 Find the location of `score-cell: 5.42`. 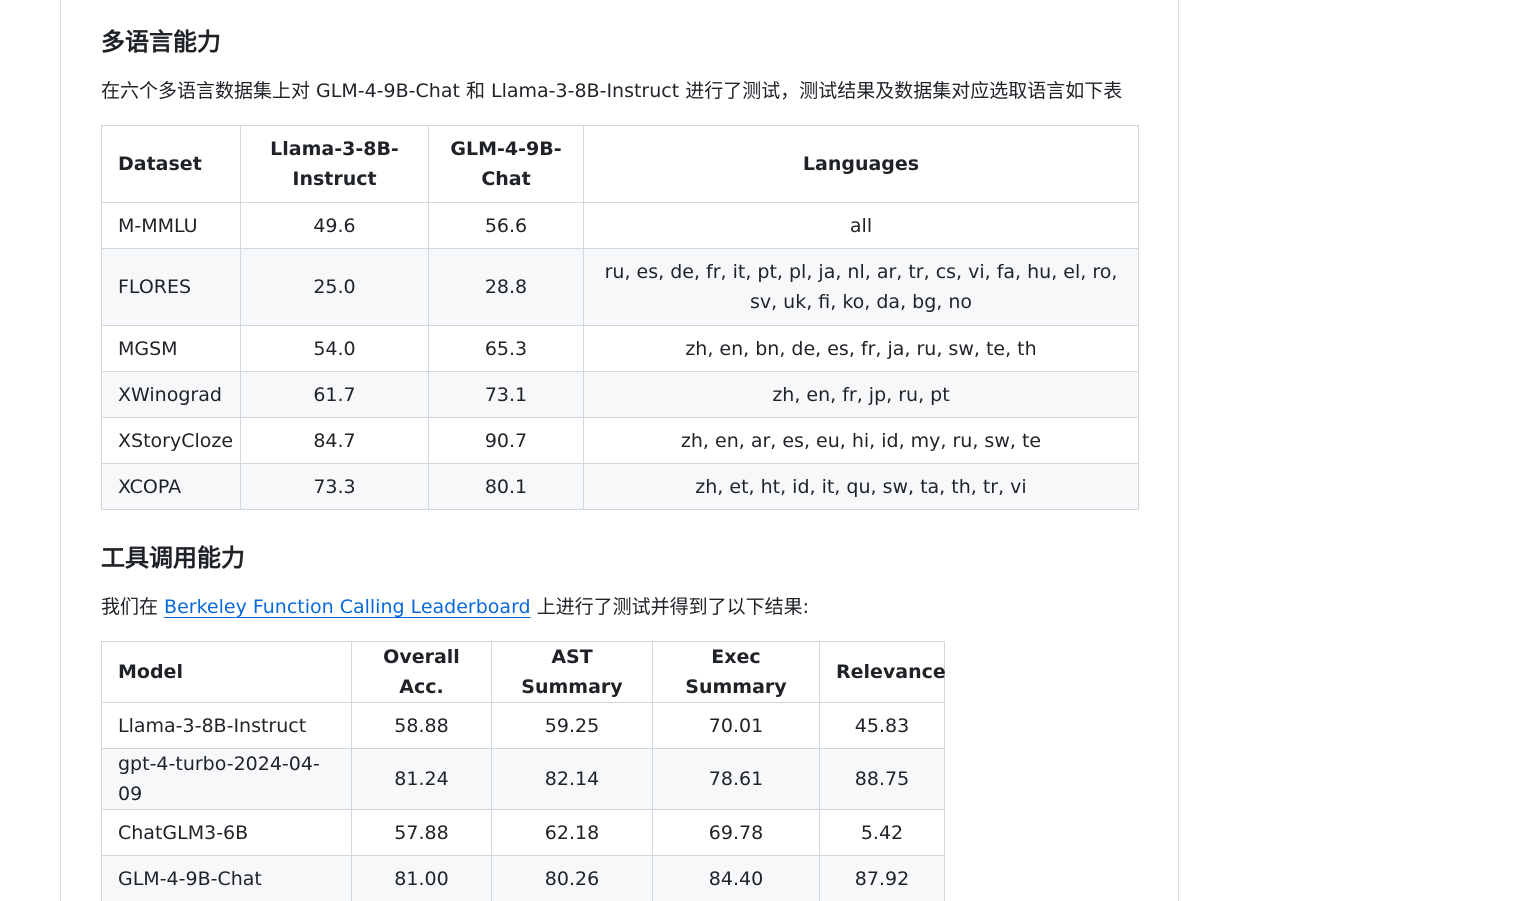

score-cell: 5.42 is located at coordinates (882, 832).